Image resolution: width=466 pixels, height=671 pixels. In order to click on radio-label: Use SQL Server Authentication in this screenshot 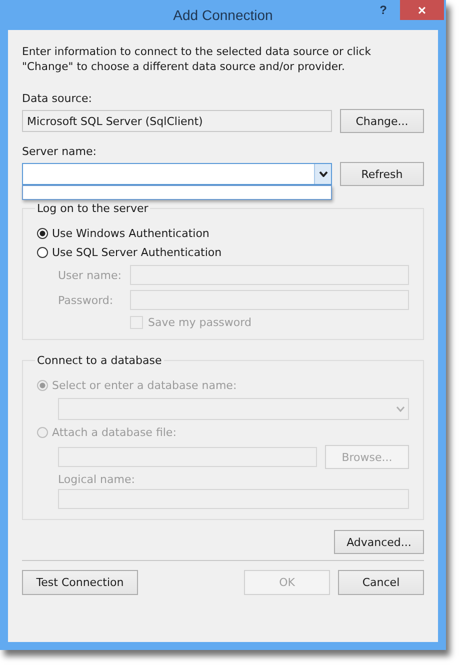, I will do `click(137, 252)`.